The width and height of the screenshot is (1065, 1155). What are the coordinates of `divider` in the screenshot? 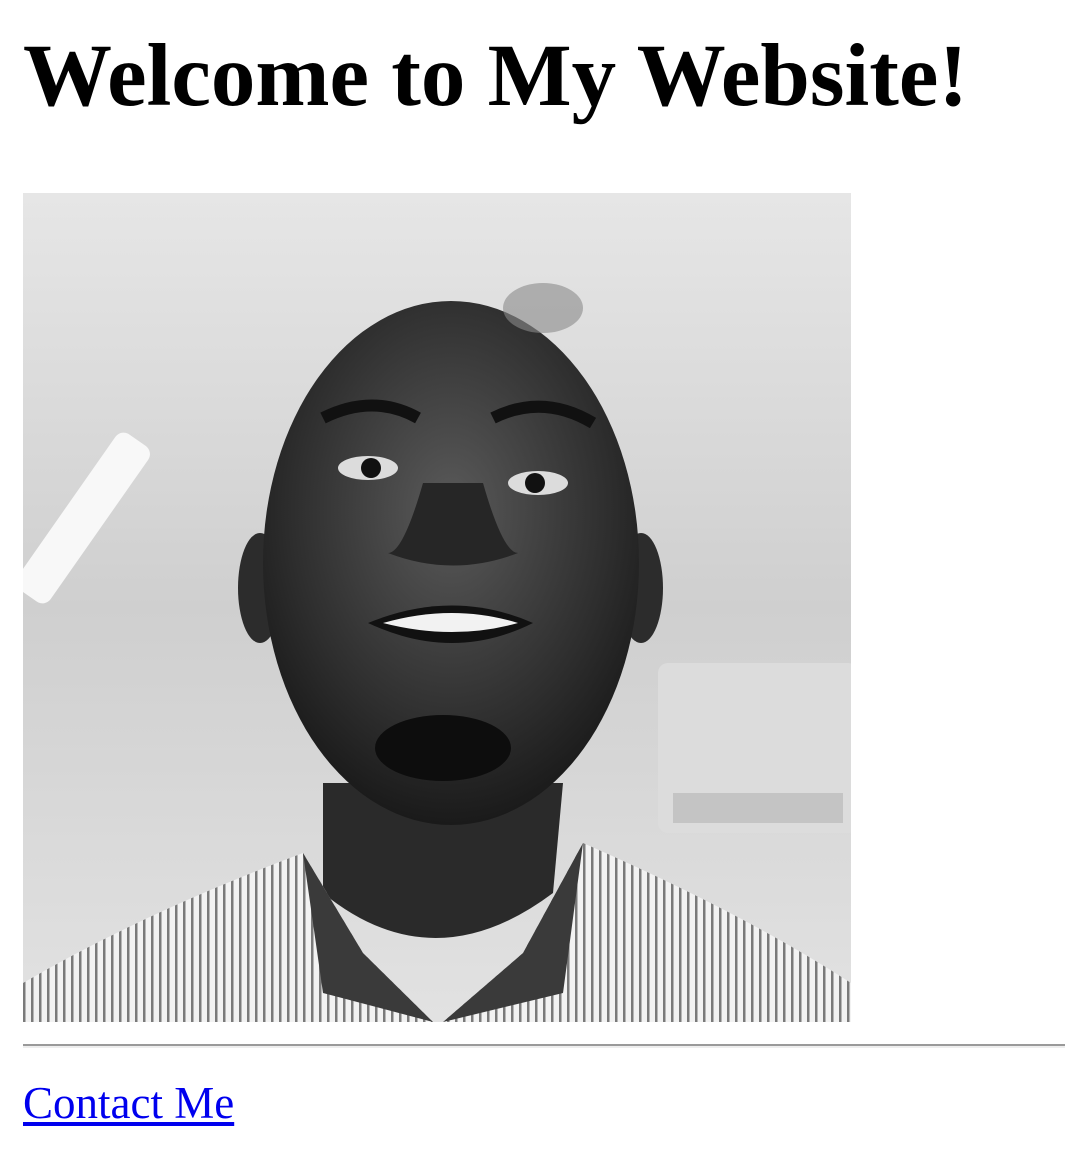 It's located at (544, 1046).